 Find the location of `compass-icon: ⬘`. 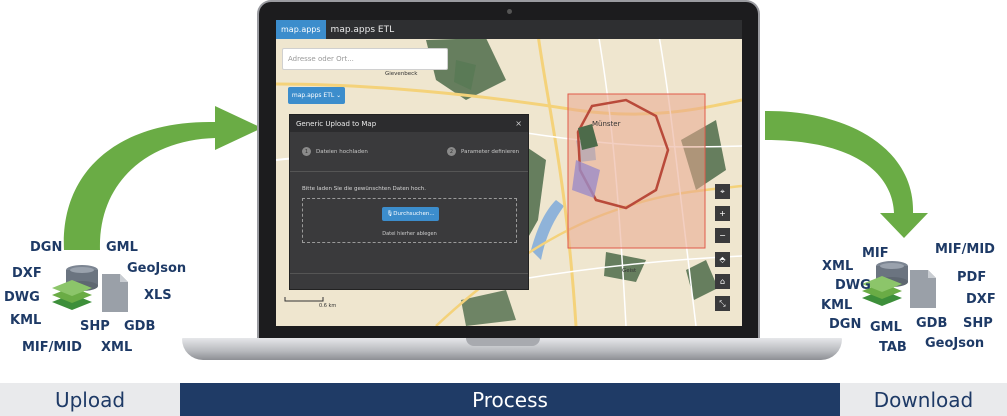

compass-icon: ⬘ is located at coordinates (722, 259).